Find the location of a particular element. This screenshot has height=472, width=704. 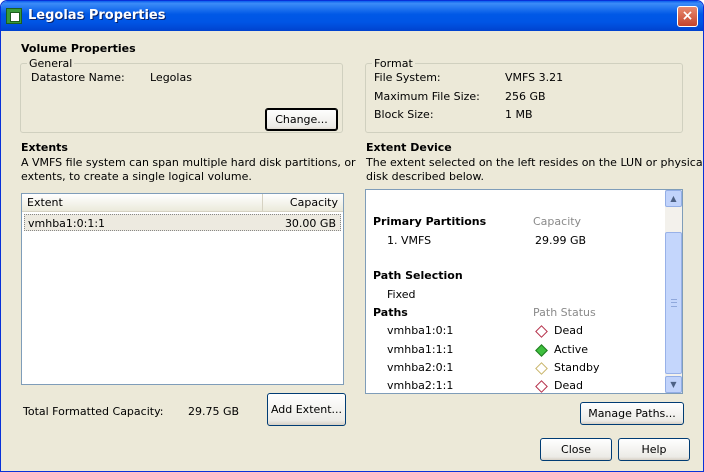

help-button: Help is located at coordinates (654, 449).